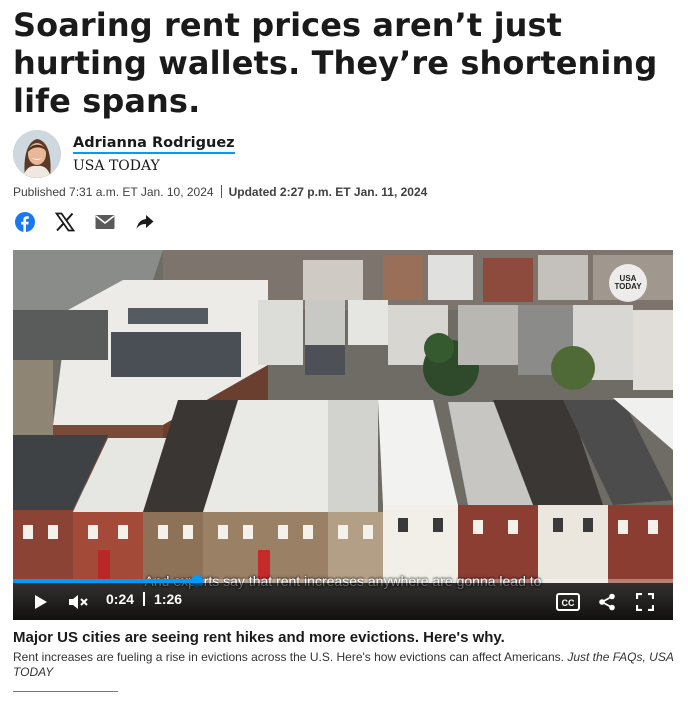 The width and height of the screenshot is (688, 703). I want to click on closed-captions-icon: CC, so click(568, 602).